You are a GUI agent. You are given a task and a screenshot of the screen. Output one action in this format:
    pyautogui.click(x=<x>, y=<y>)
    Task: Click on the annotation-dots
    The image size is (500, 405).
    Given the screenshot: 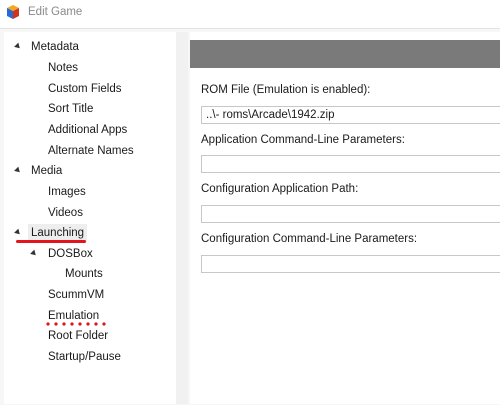 What is the action you would take?
    pyautogui.click(x=76, y=324)
    